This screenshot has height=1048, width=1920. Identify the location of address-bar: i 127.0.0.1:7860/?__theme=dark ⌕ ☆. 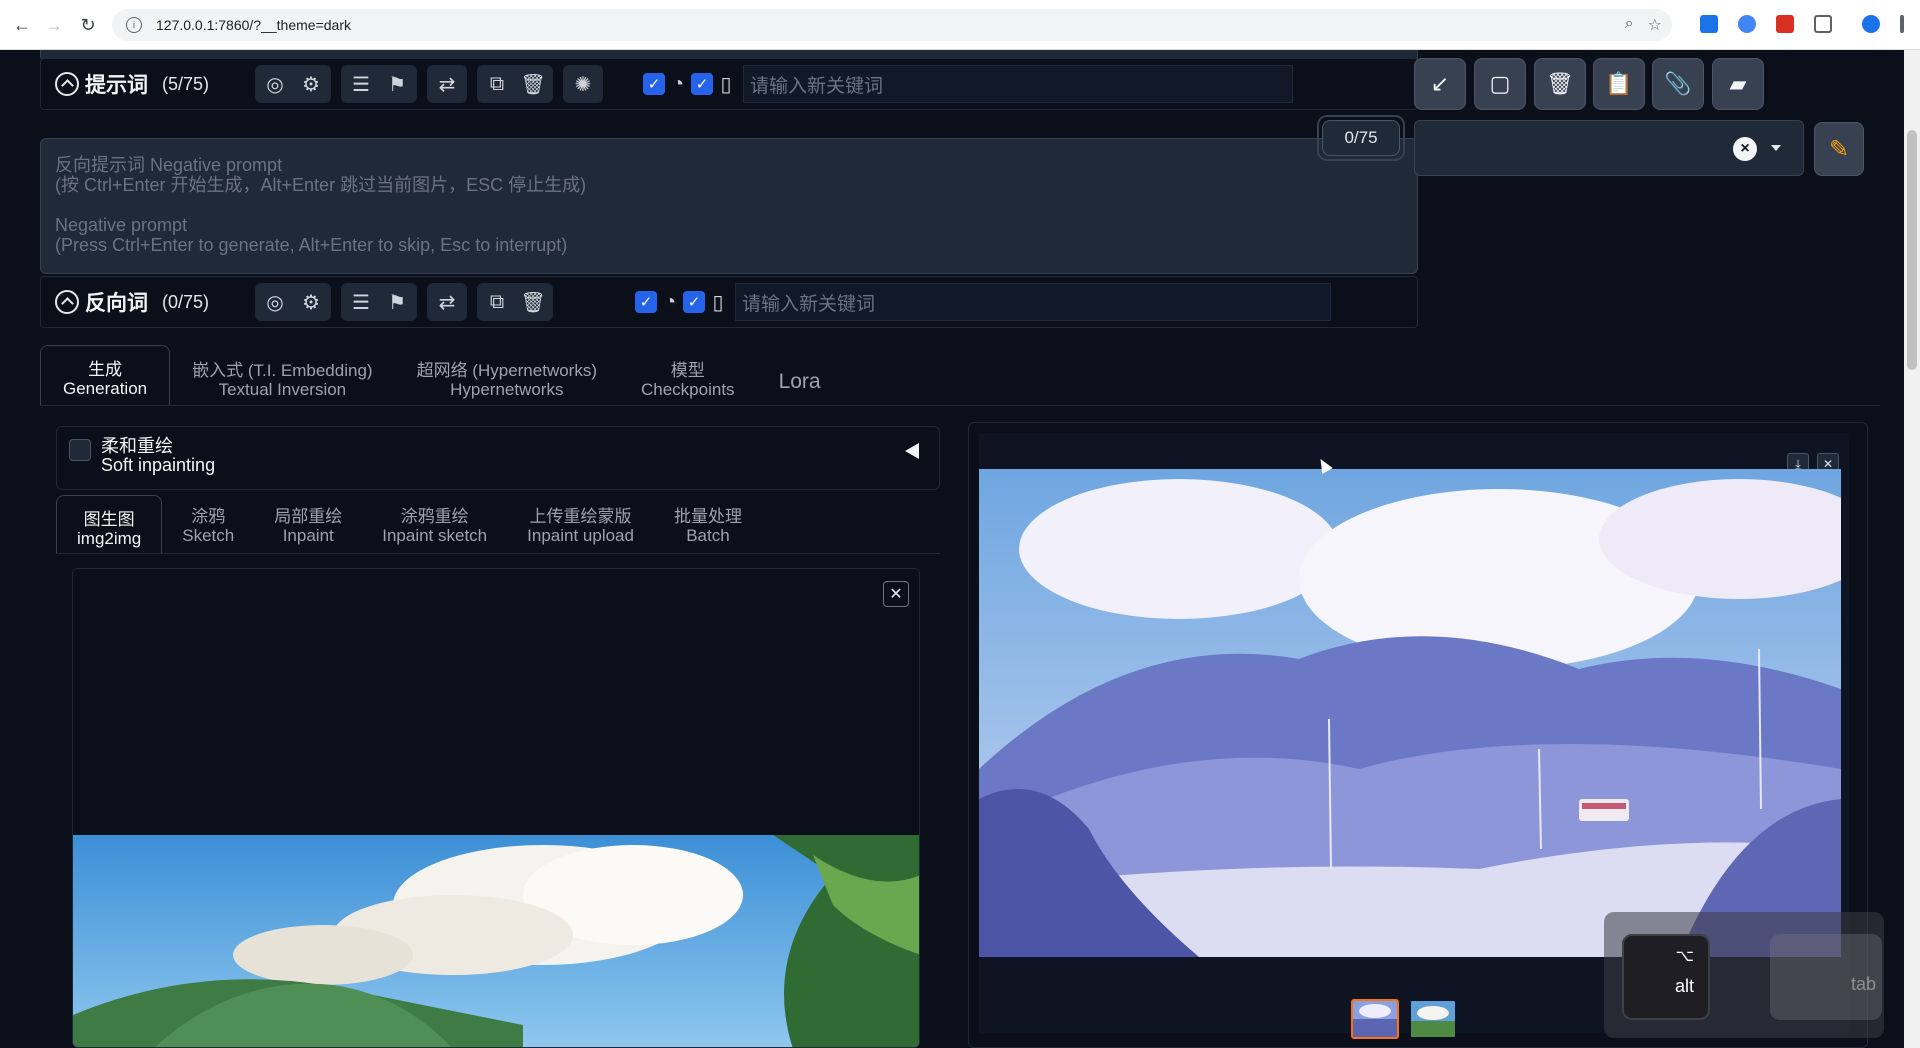
(892, 25).